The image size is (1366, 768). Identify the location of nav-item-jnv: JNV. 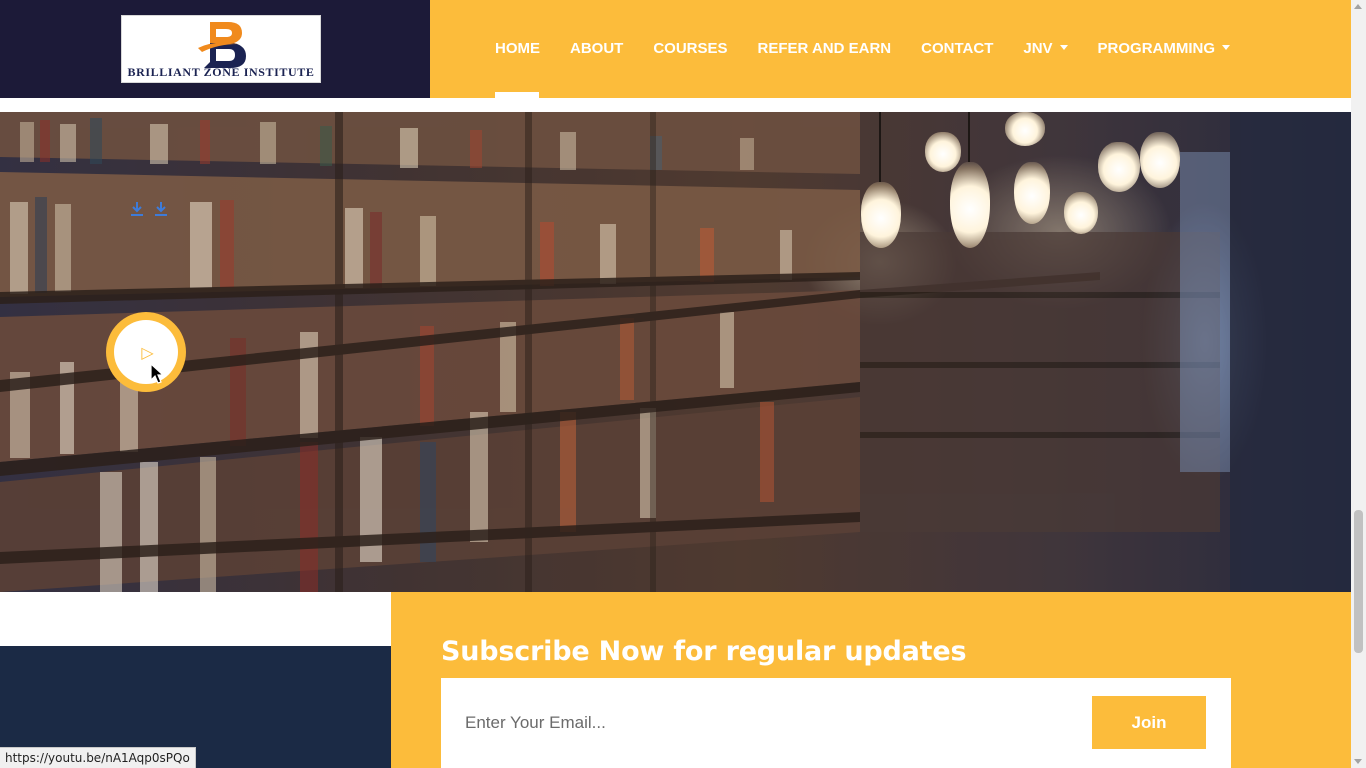
(1045, 48).